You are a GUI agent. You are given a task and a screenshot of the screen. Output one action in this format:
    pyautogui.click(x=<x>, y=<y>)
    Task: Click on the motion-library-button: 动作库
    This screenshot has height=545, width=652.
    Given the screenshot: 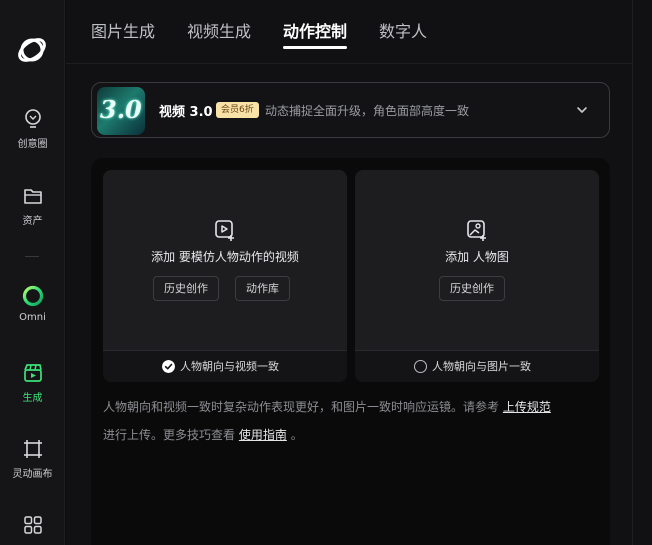 What is the action you would take?
    pyautogui.click(x=262, y=288)
    